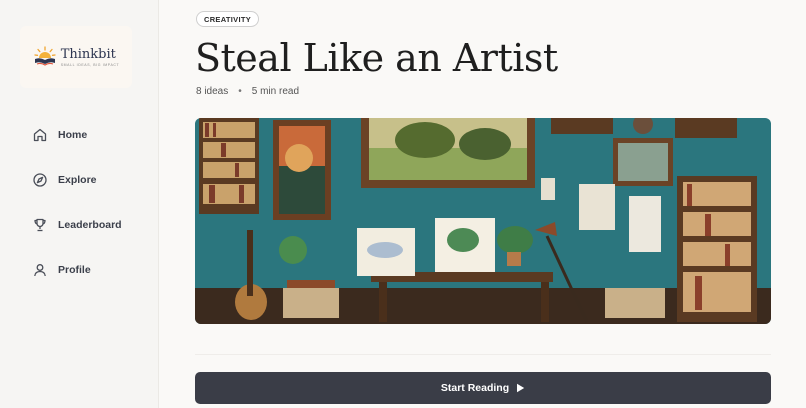 The image size is (806, 408). I want to click on read-time: 5 min read, so click(275, 91).